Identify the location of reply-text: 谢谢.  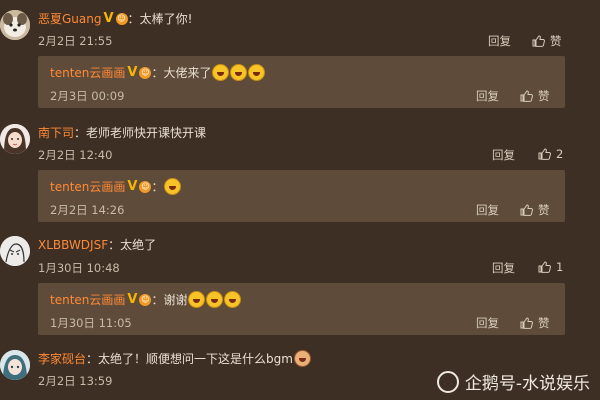
(175, 300).